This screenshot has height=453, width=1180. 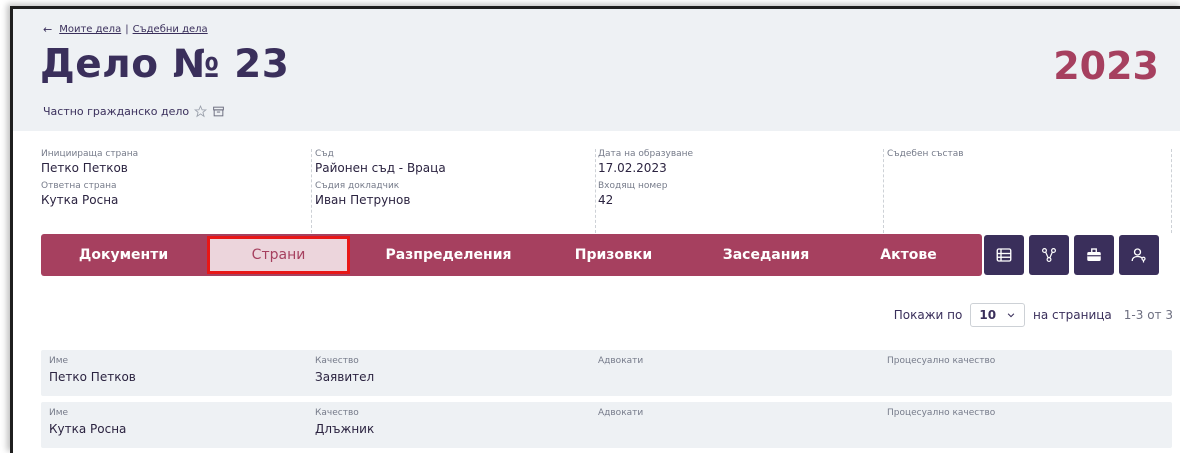 I want to click on results-range: 1-3 от 3, so click(x=1148, y=315).